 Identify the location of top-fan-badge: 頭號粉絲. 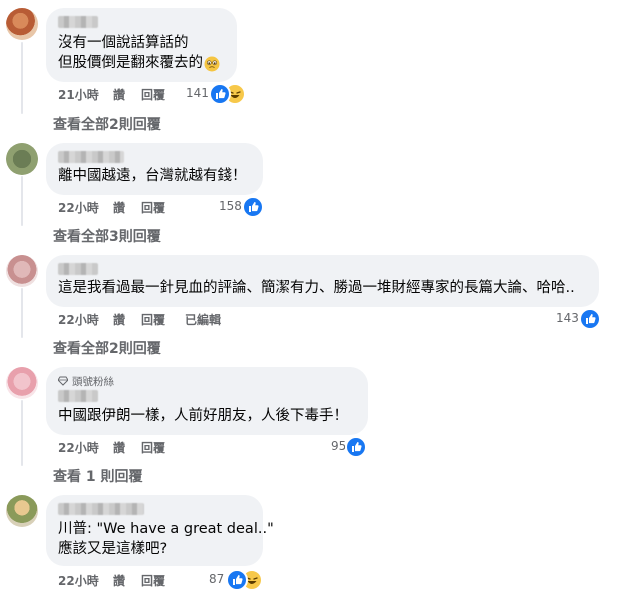
(86, 381).